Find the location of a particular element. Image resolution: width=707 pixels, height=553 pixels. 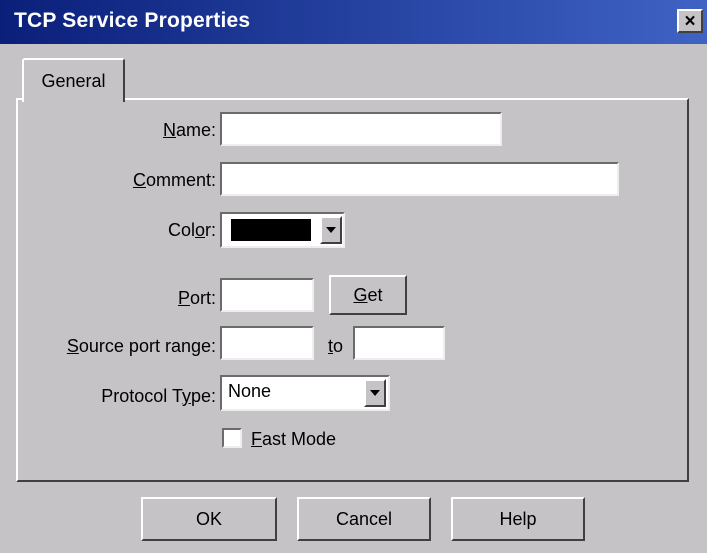

close-icon: × is located at coordinates (690, 21).